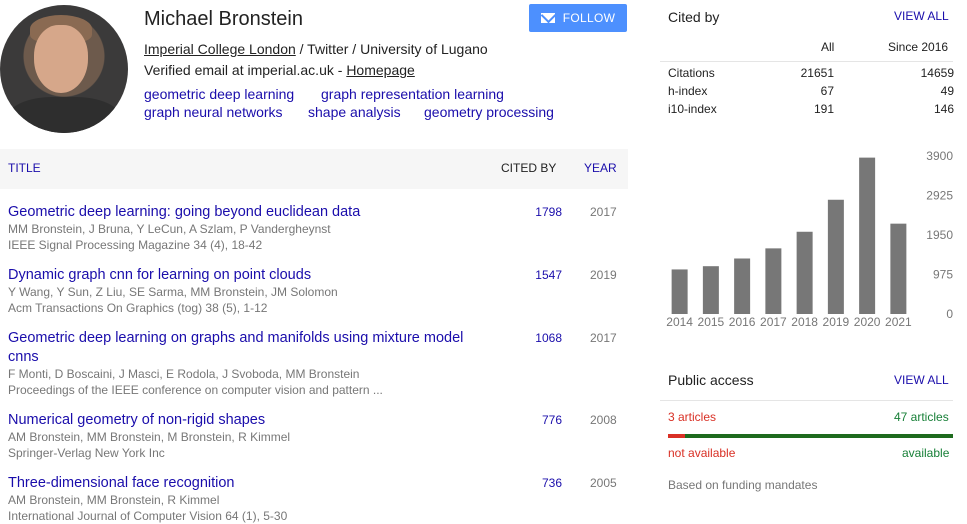 The height and width of the screenshot is (524, 967). Describe the element at coordinates (213, 112) in the screenshot. I see `interest-link: graph neural networks` at that location.